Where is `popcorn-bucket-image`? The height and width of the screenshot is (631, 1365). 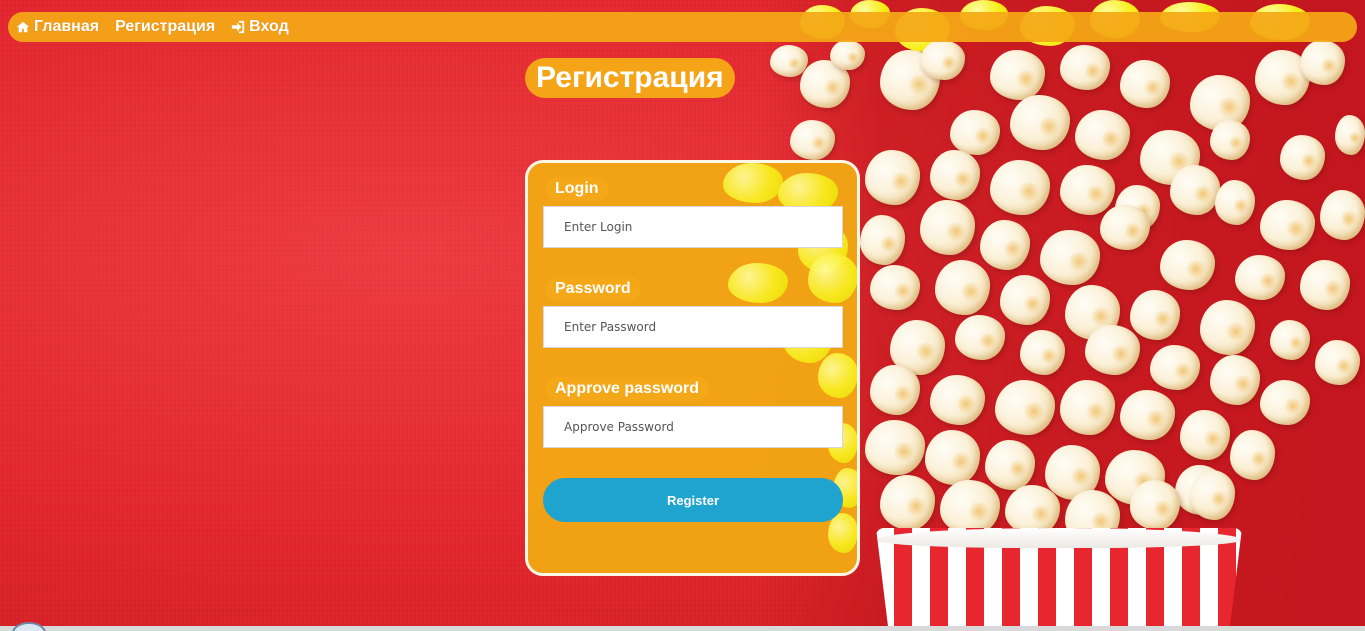 popcorn-bucket-image is located at coordinates (1059, 579).